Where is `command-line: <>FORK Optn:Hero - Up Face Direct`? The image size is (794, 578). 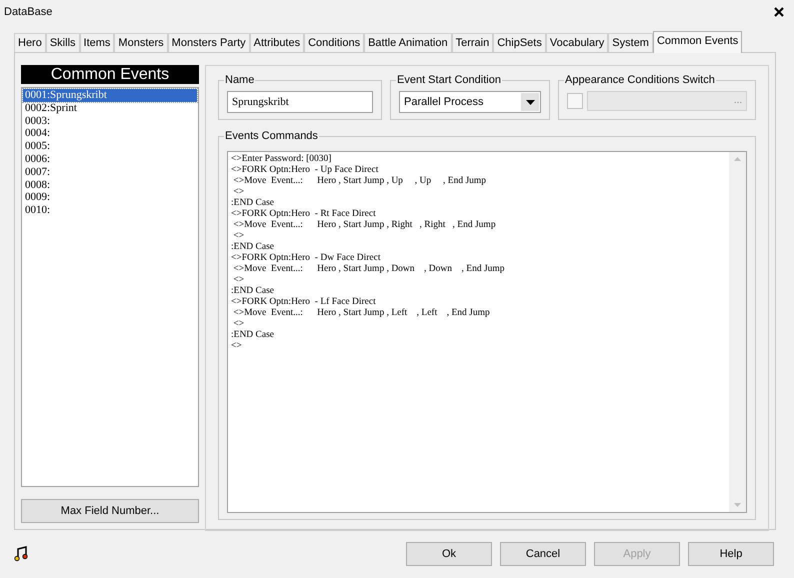
command-line: <>FORK Optn:Hero - Up Face Direct is located at coordinates (478, 170).